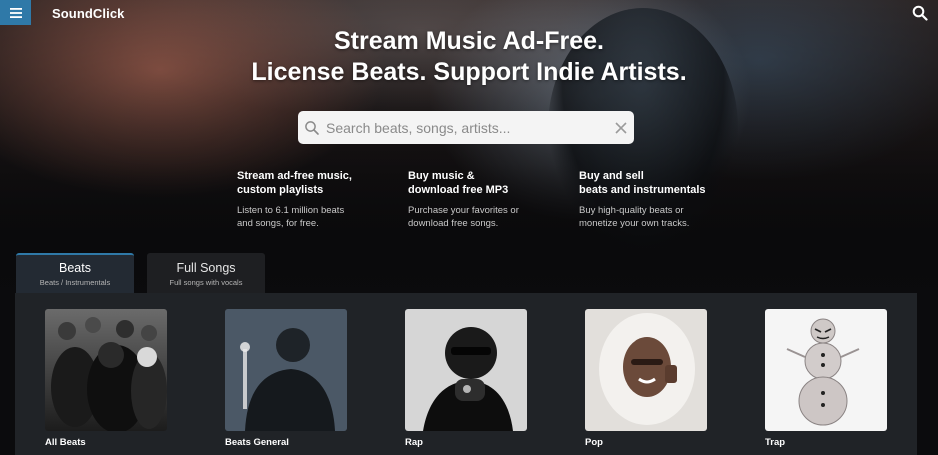 The height and width of the screenshot is (455, 938). What do you see at coordinates (594, 442) in the screenshot?
I see `category-label: Pop` at bounding box center [594, 442].